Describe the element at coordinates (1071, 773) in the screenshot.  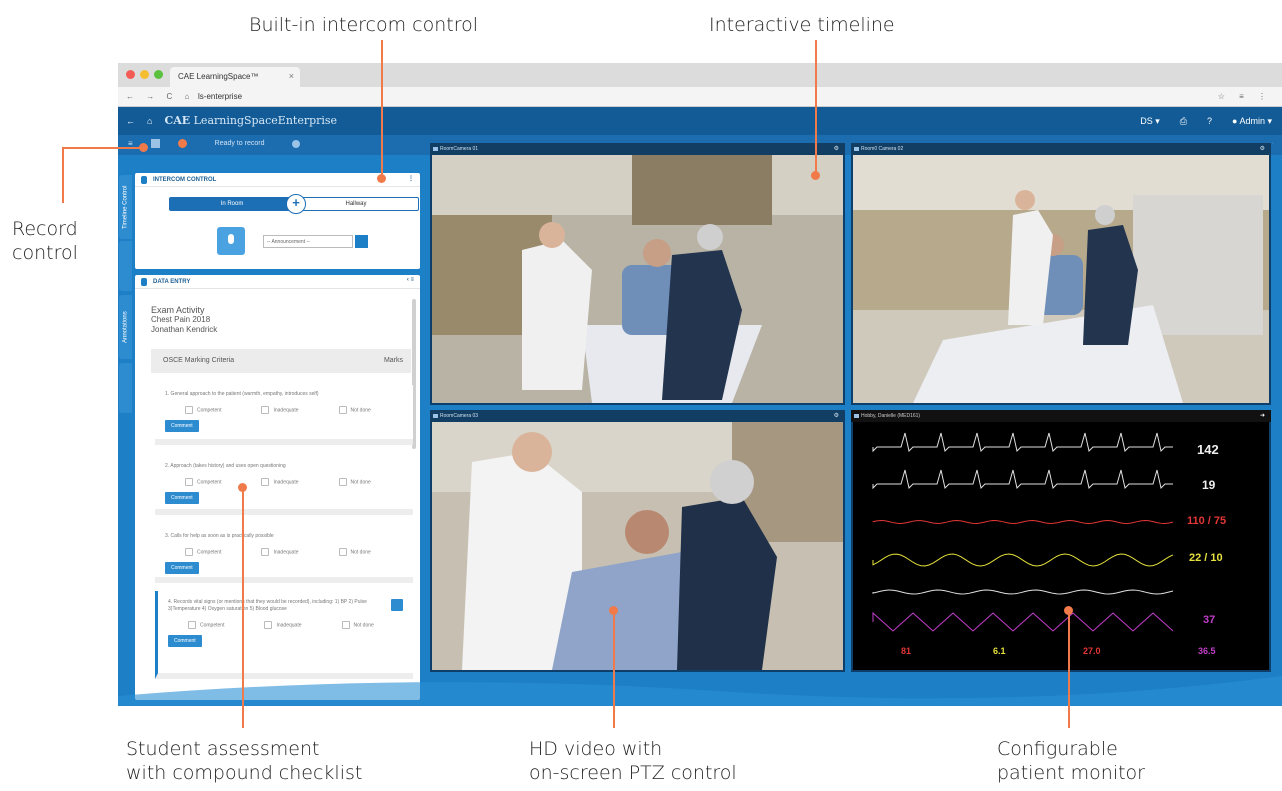
I see `callout-monitor-line2: patient monitor` at that location.